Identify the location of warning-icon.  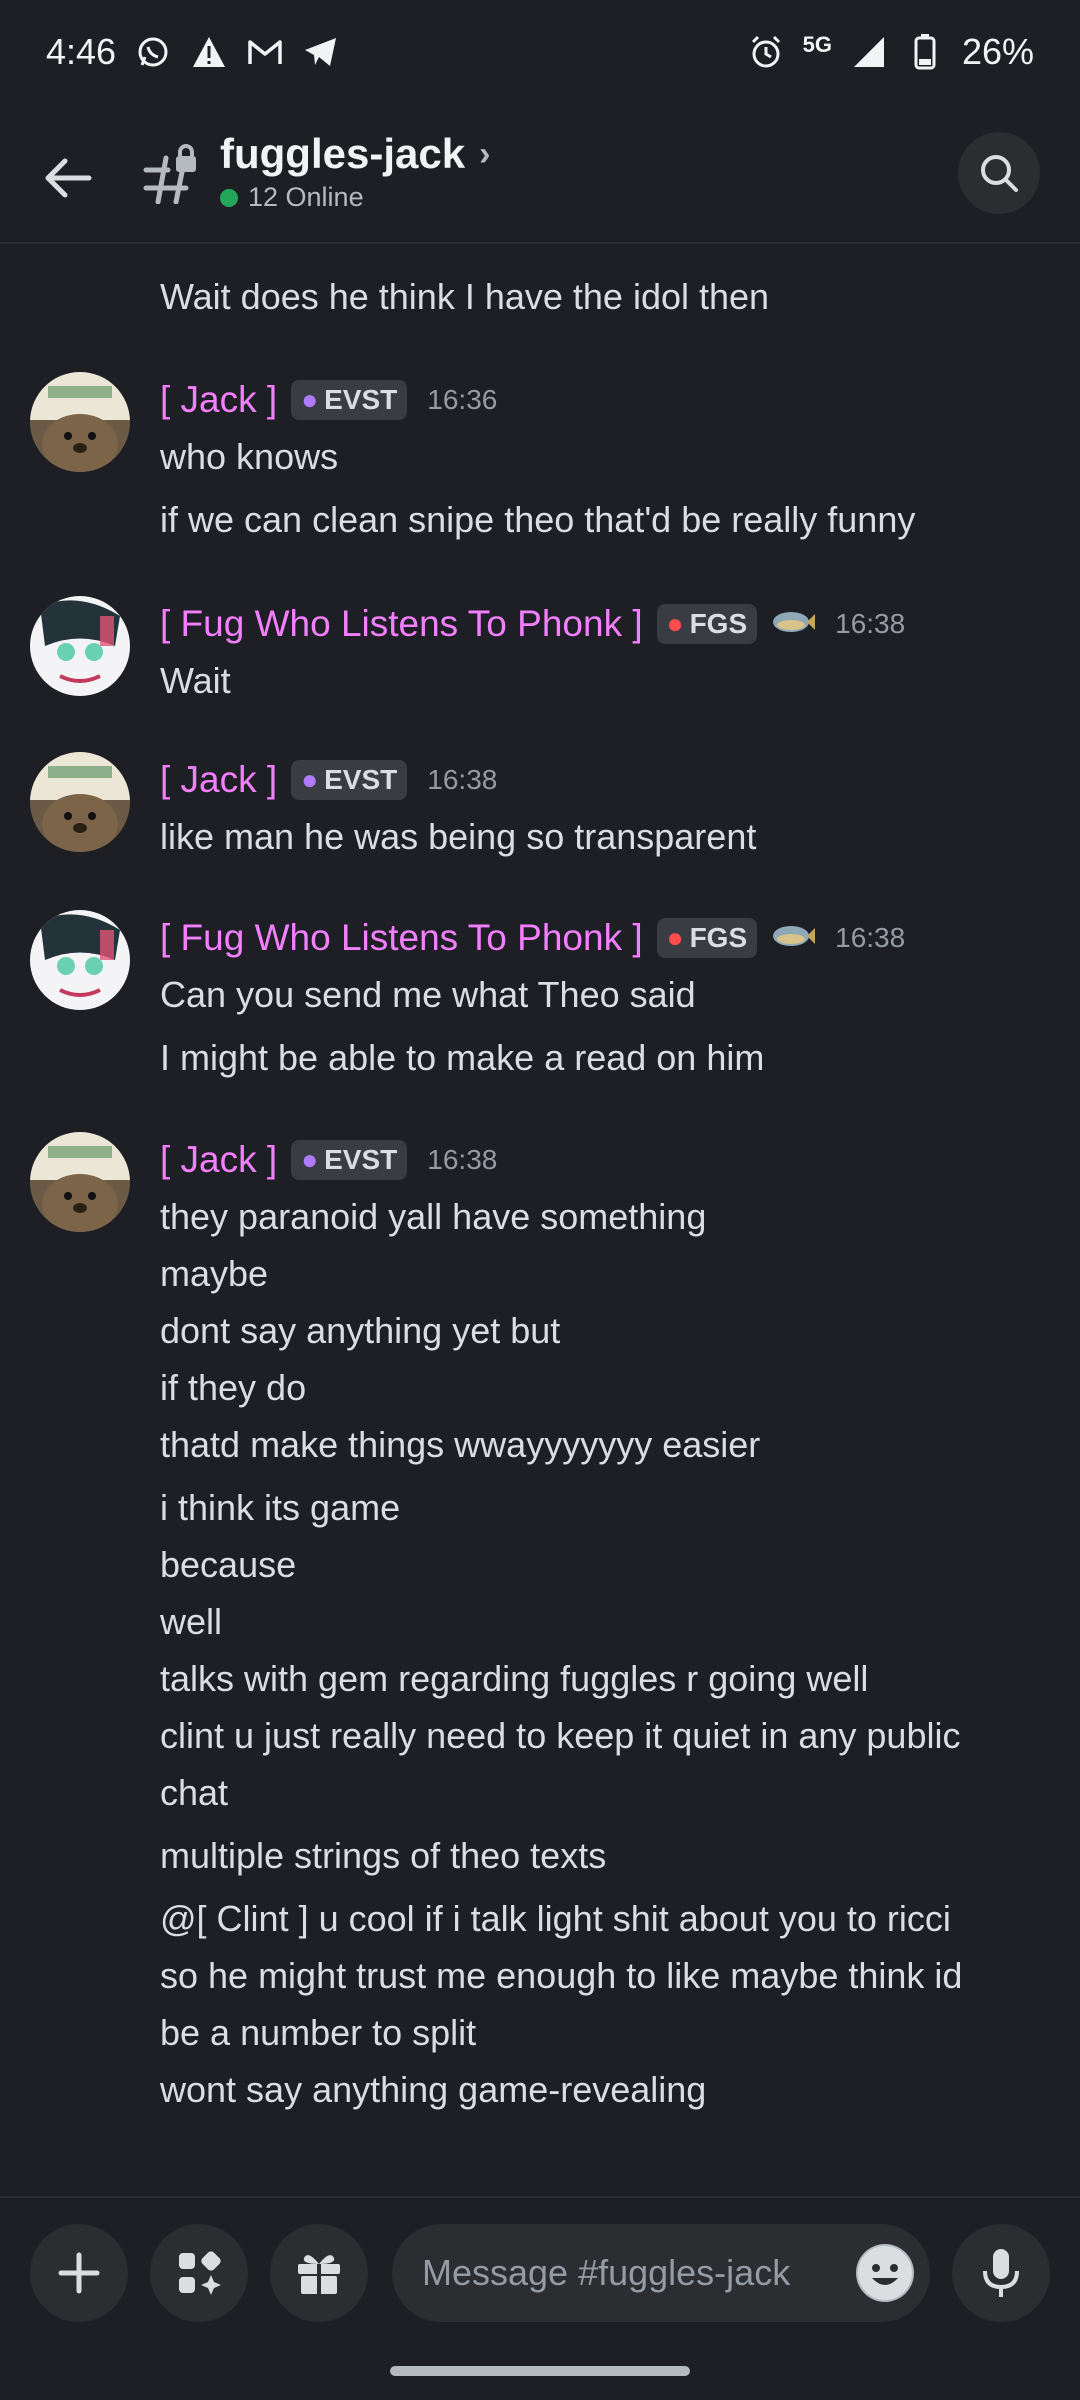
(209, 52).